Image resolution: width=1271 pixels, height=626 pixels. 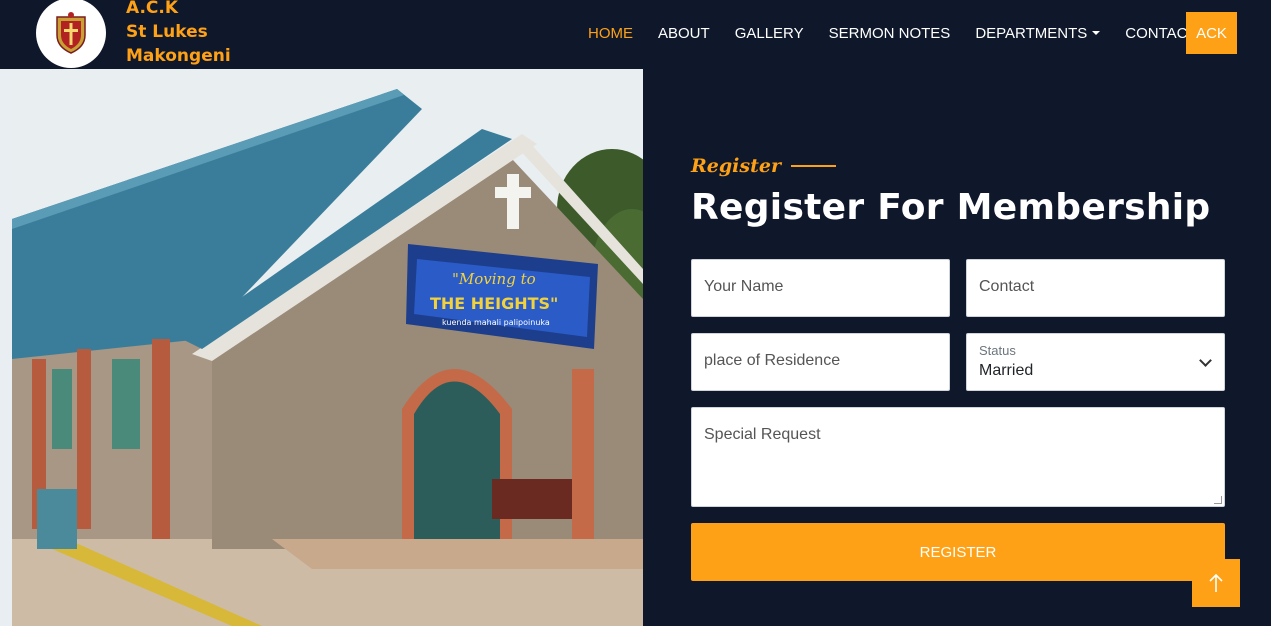 What do you see at coordinates (1007, 286) in the screenshot?
I see `contact-placeholder: Contact` at bounding box center [1007, 286].